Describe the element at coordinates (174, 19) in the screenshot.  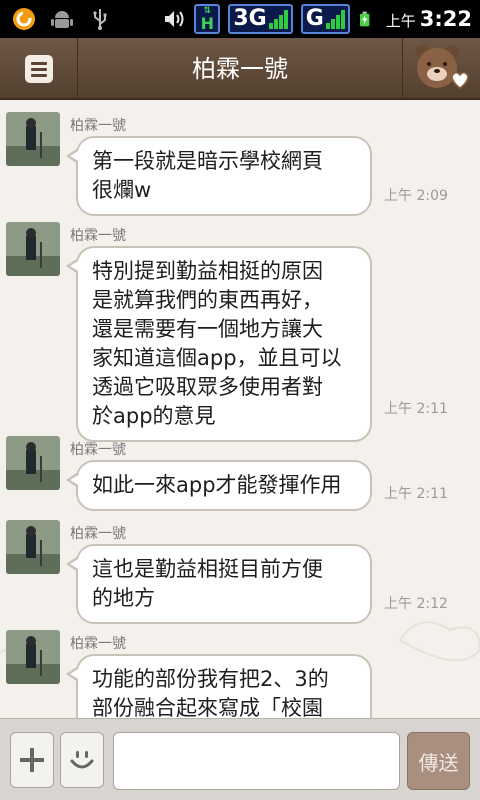
I see `volume-icon` at that location.